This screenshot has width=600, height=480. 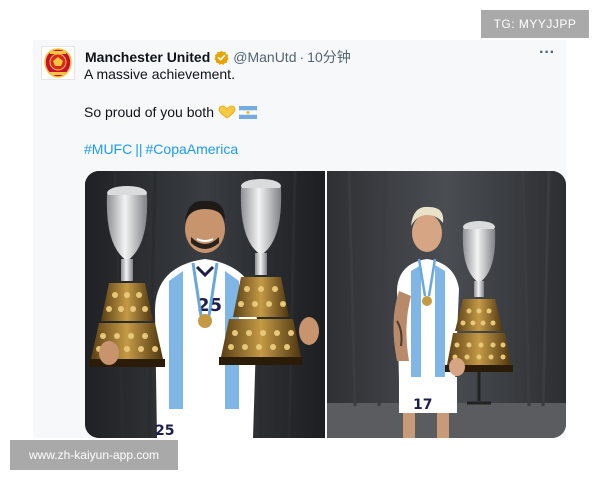 I want to click on hashtag-mufc: #MUFC, so click(x=108, y=149).